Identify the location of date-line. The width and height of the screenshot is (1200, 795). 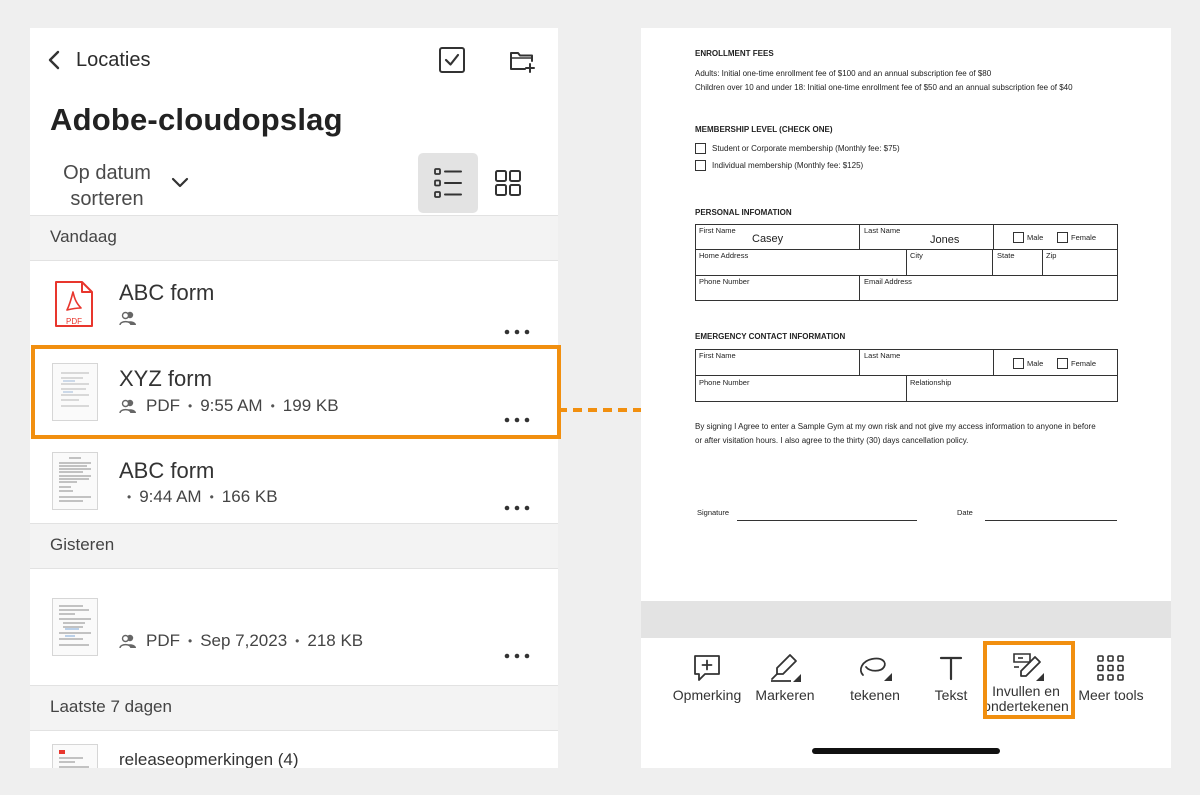
(1051, 520).